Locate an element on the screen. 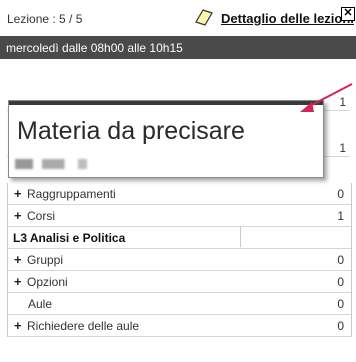 The height and width of the screenshot is (362, 356). table-row-opzioni: + Opzioni 0 is located at coordinates (179, 282).